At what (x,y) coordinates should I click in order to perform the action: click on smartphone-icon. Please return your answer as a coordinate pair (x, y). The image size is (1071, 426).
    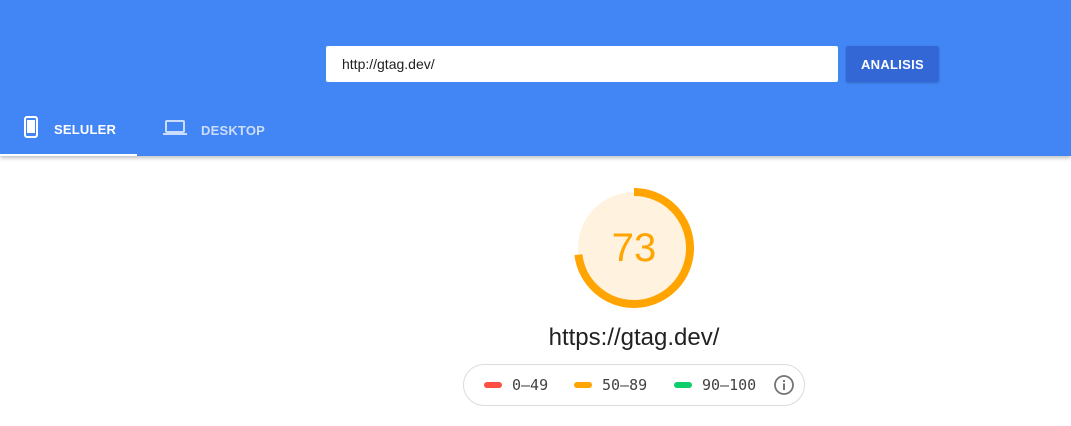
    Looking at the image, I should click on (31, 129).